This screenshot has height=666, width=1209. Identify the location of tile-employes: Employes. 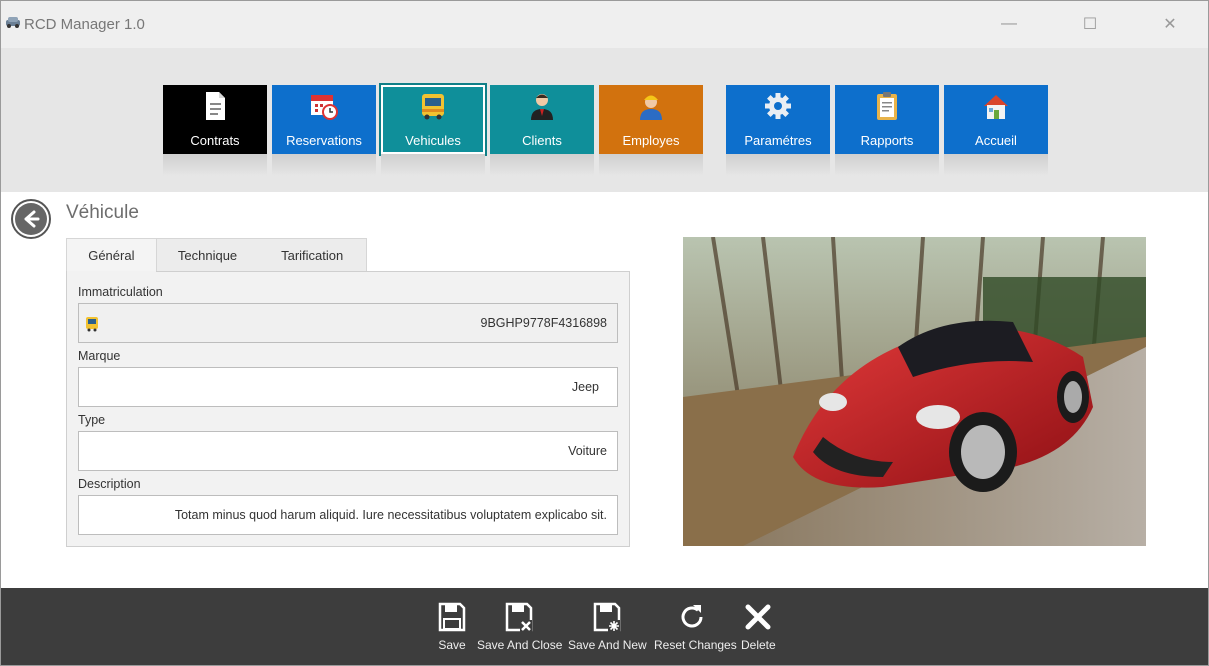
(651, 130).